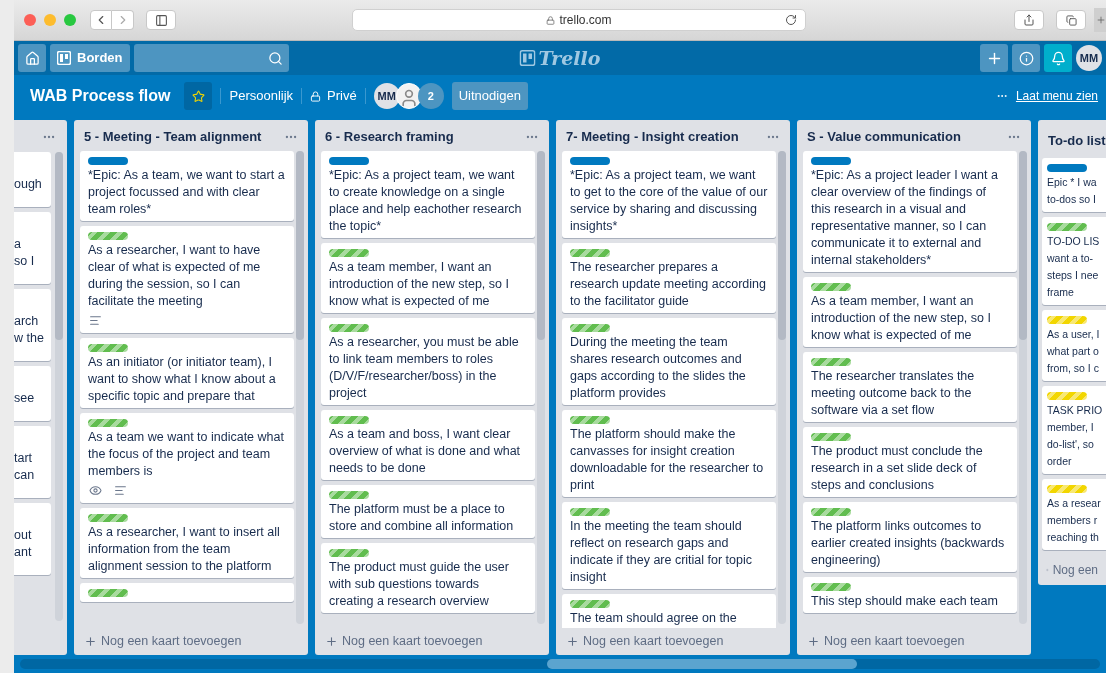 This screenshot has height=673, width=1106. What do you see at coordinates (32, 248) in the screenshot?
I see `card: a so I` at bounding box center [32, 248].